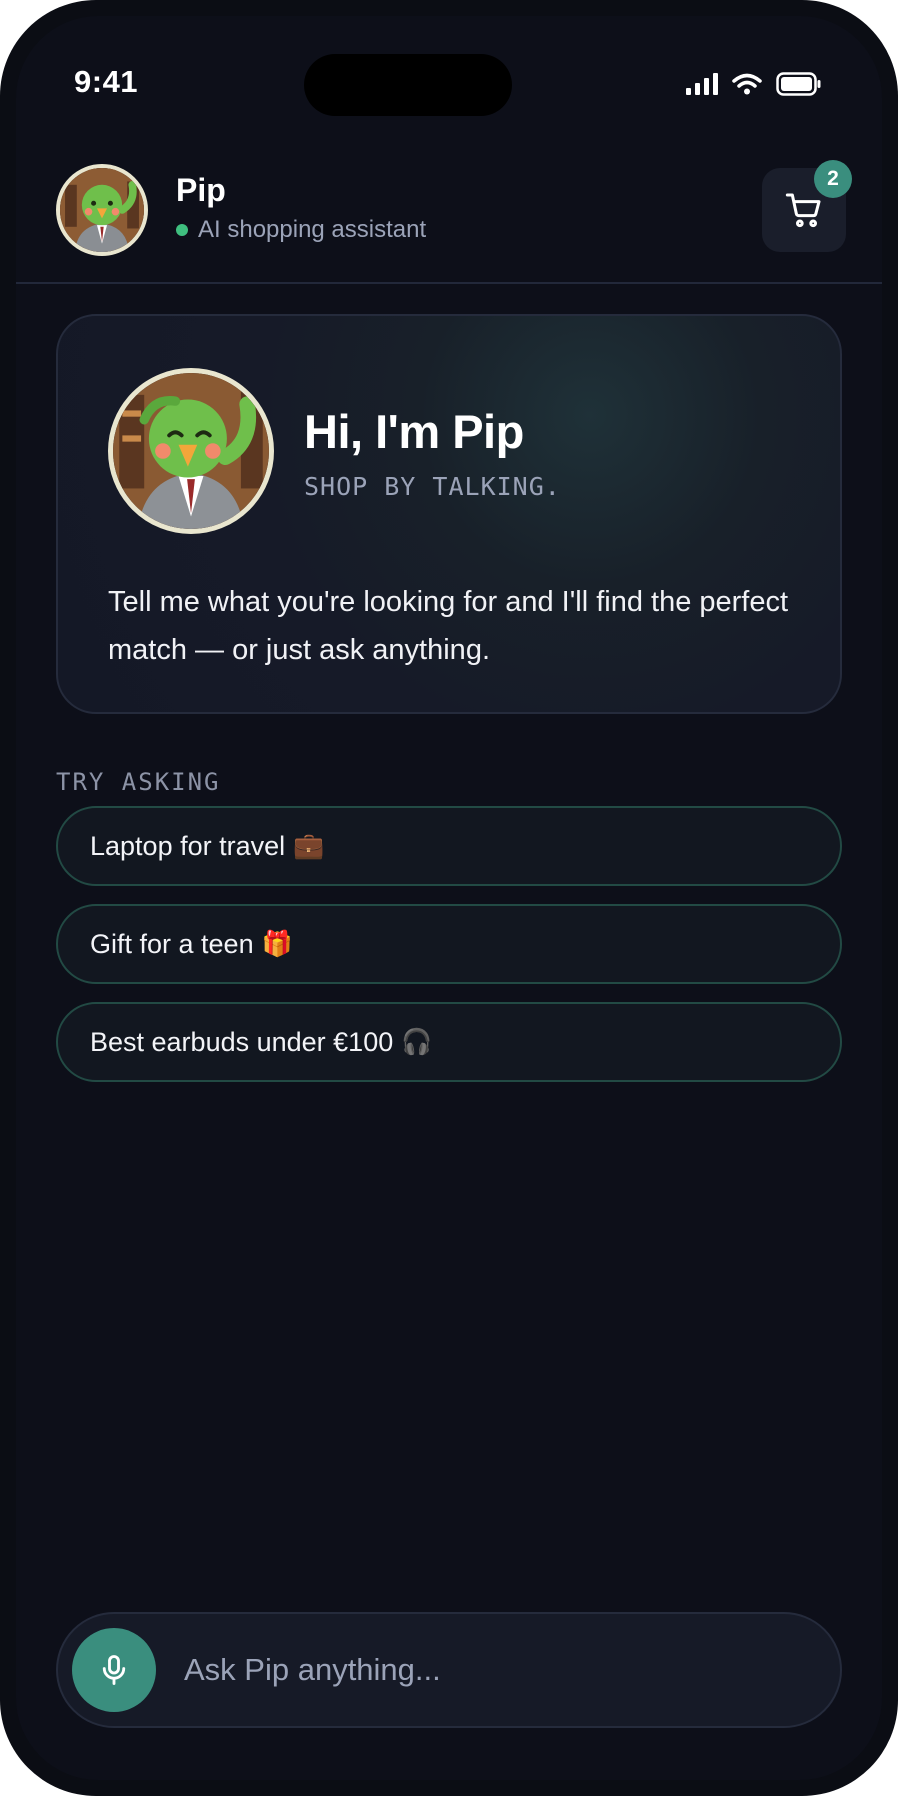 This screenshot has height=1796, width=898. What do you see at coordinates (182, 230) in the screenshot?
I see `online-indicator` at bounding box center [182, 230].